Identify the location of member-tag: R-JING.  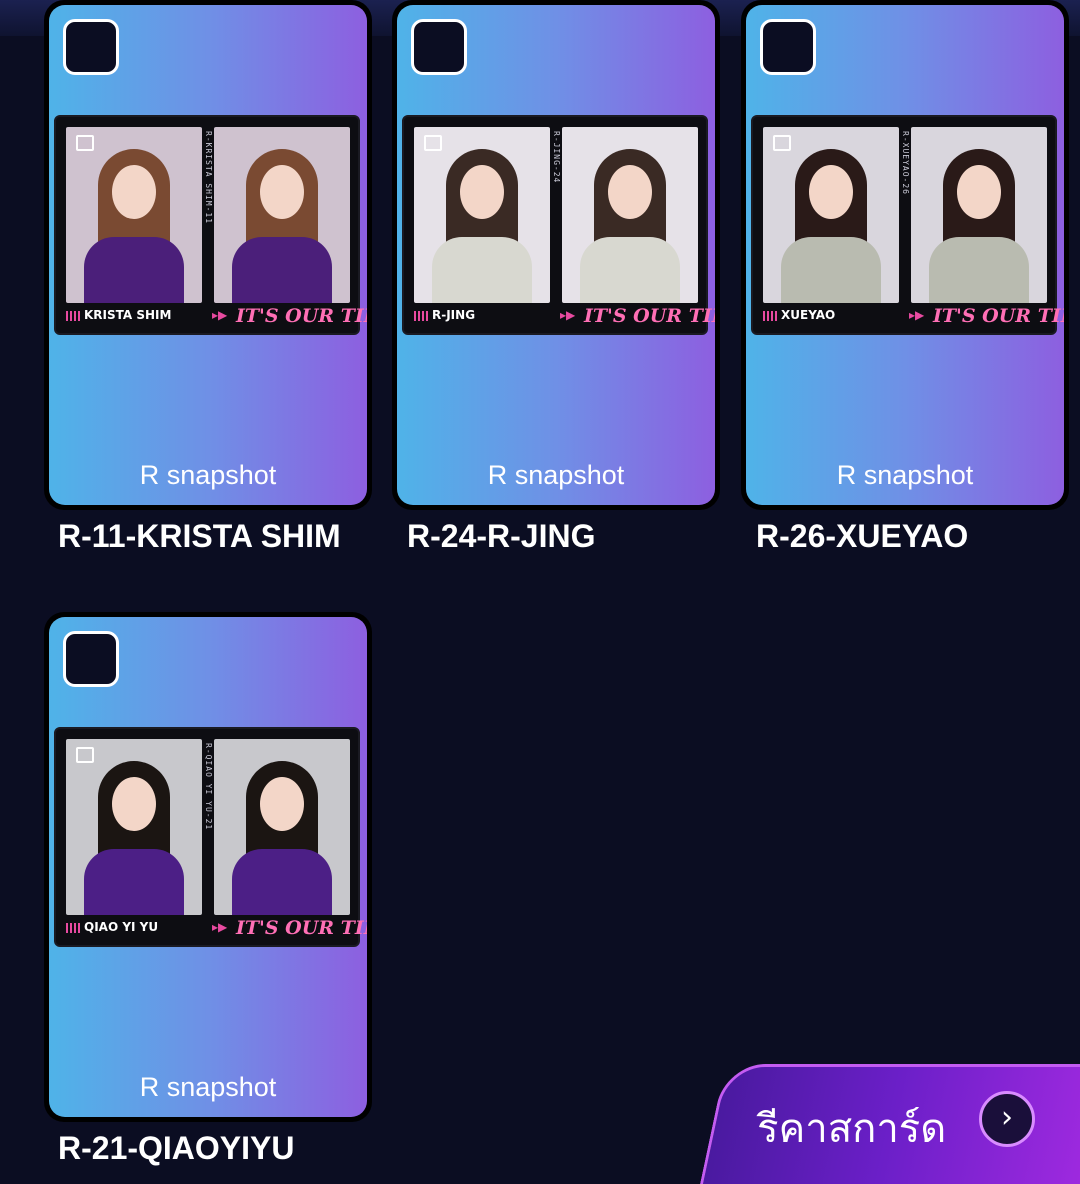
(454, 315).